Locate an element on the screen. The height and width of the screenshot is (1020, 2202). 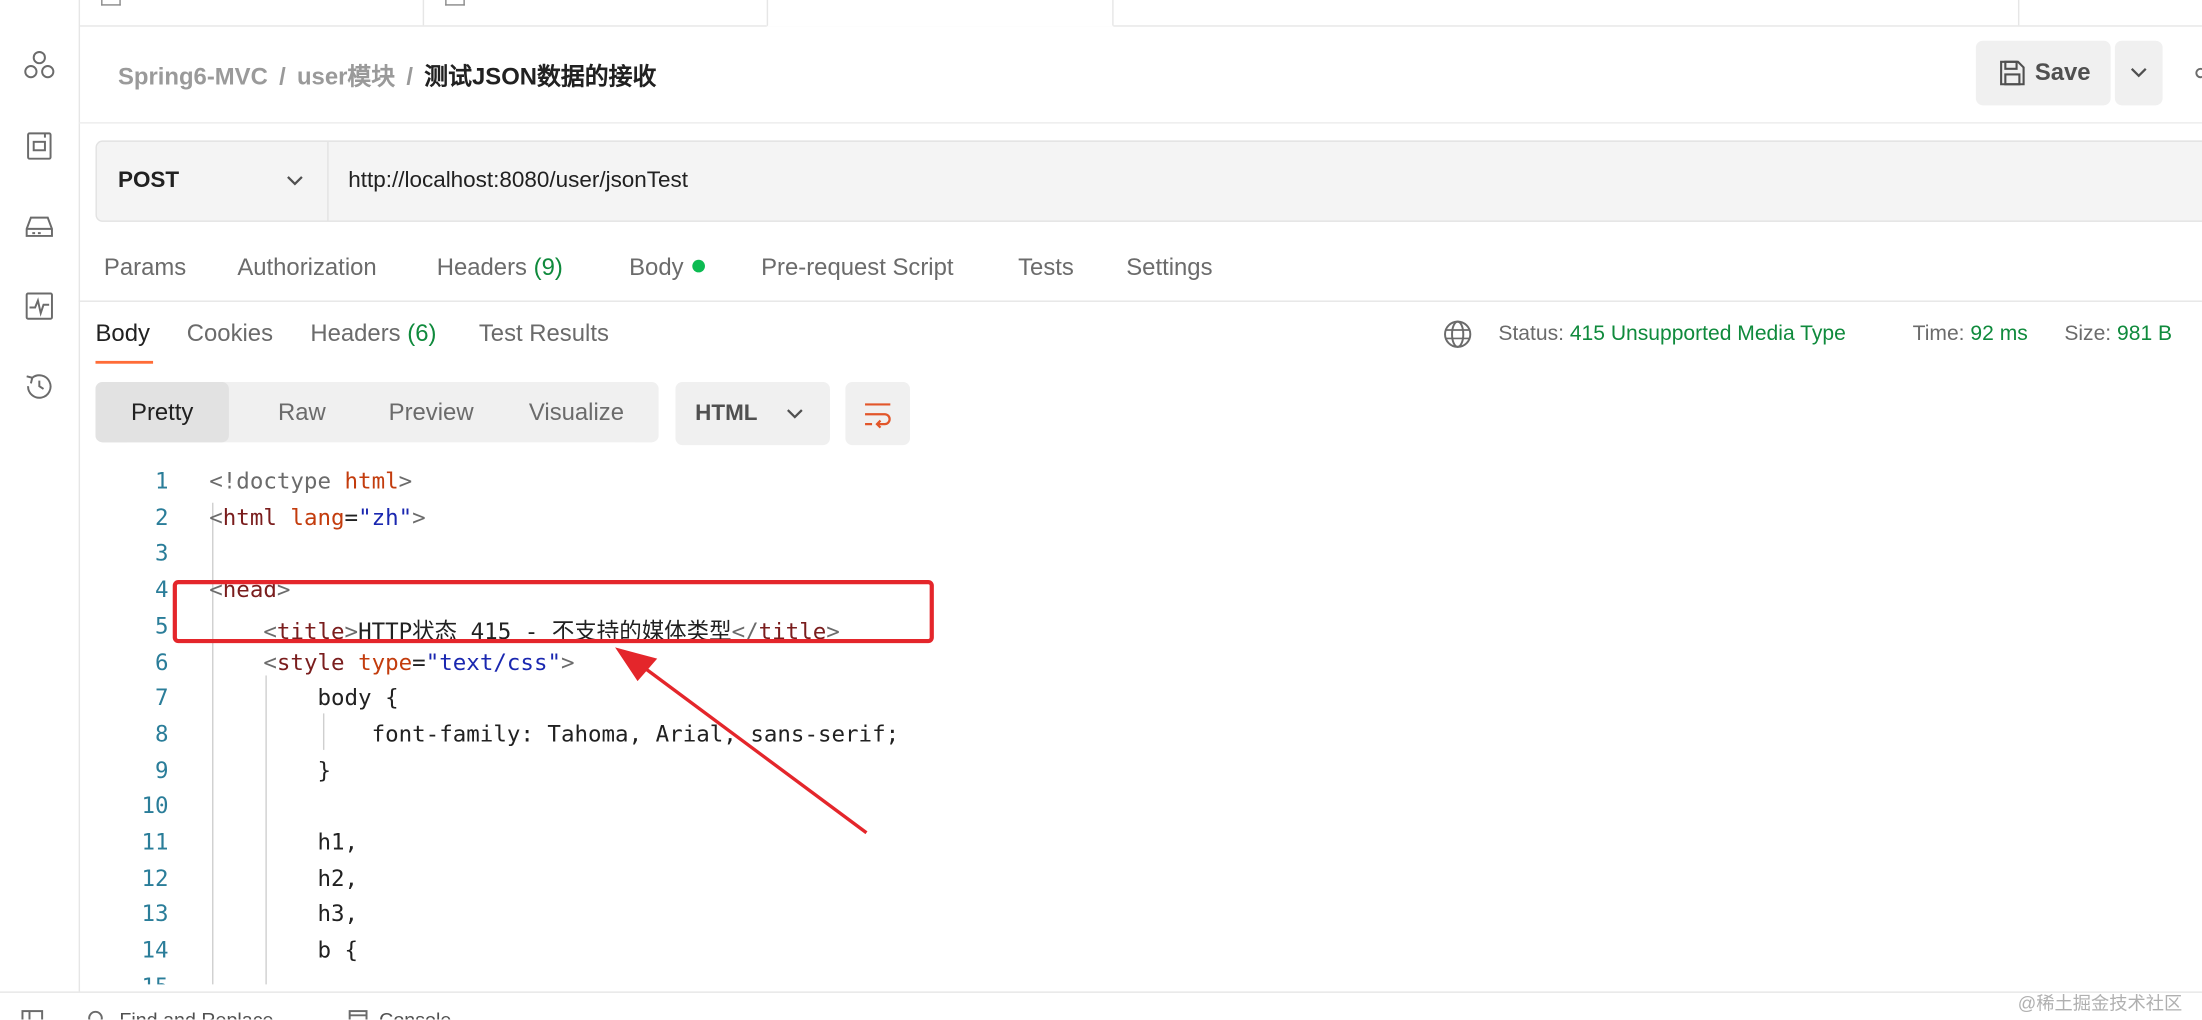
request-title: 测试JSON数据的接收 is located at coordinates (540, 76).